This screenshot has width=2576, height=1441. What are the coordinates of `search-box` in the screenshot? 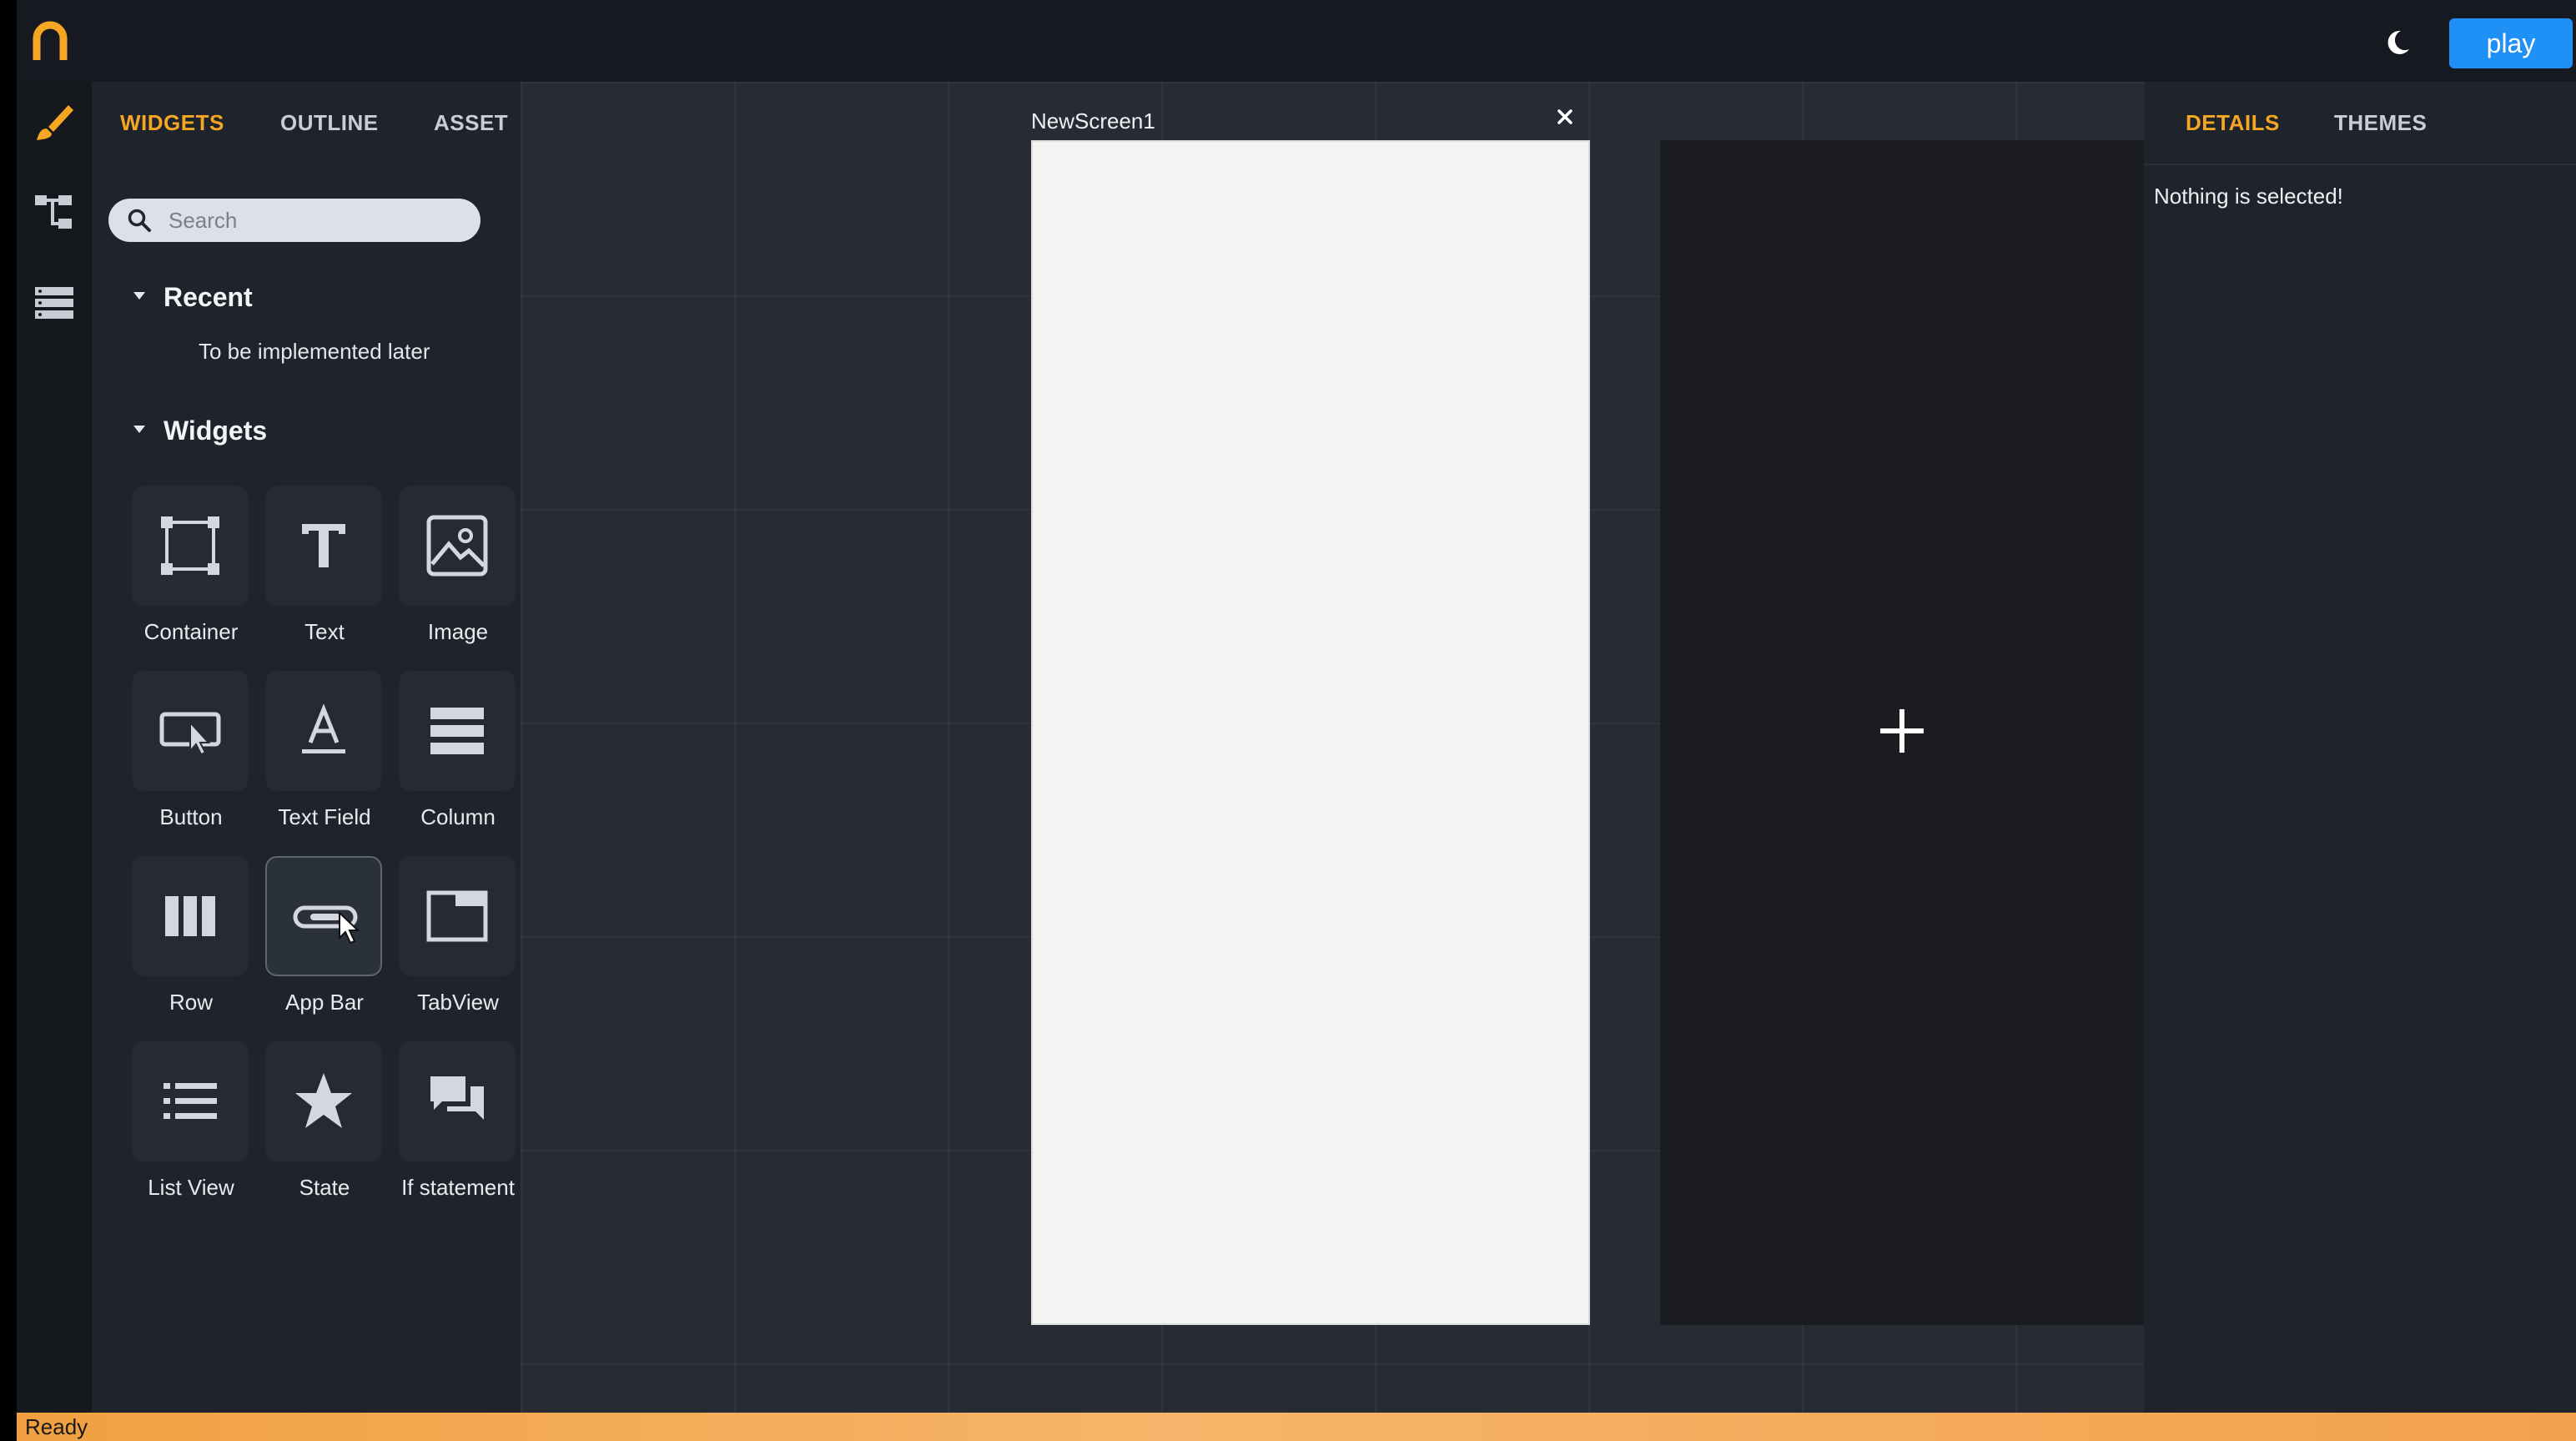 It's located at (294, 220).